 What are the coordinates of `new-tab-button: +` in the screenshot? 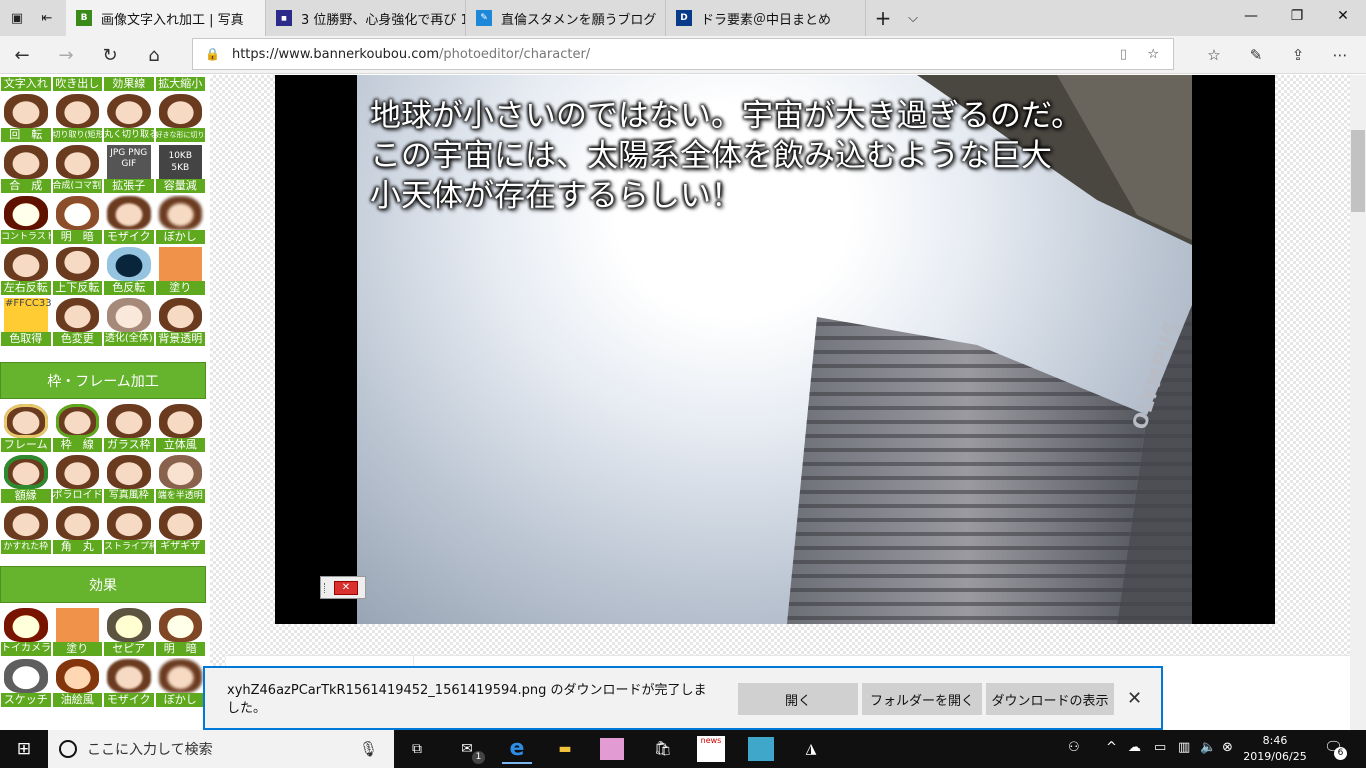 It's located at (883, 18).